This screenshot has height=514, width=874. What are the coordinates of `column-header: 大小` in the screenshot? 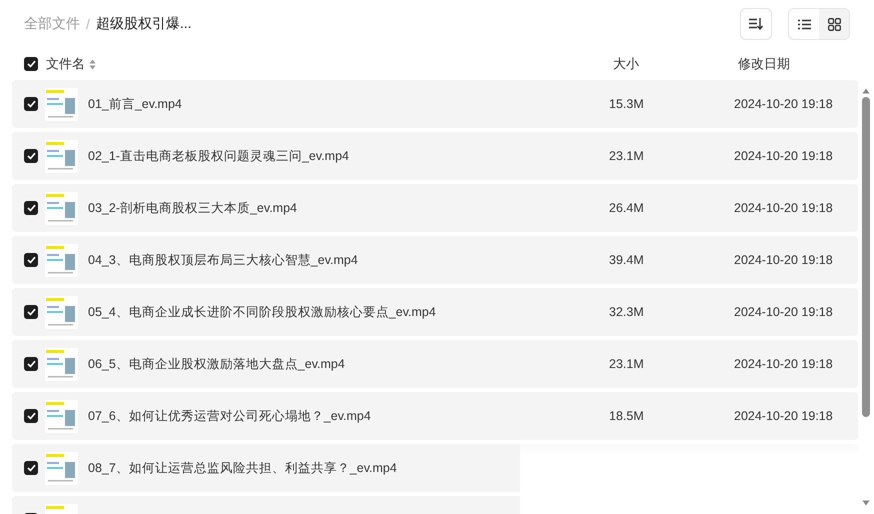 It's located at (626, 63).